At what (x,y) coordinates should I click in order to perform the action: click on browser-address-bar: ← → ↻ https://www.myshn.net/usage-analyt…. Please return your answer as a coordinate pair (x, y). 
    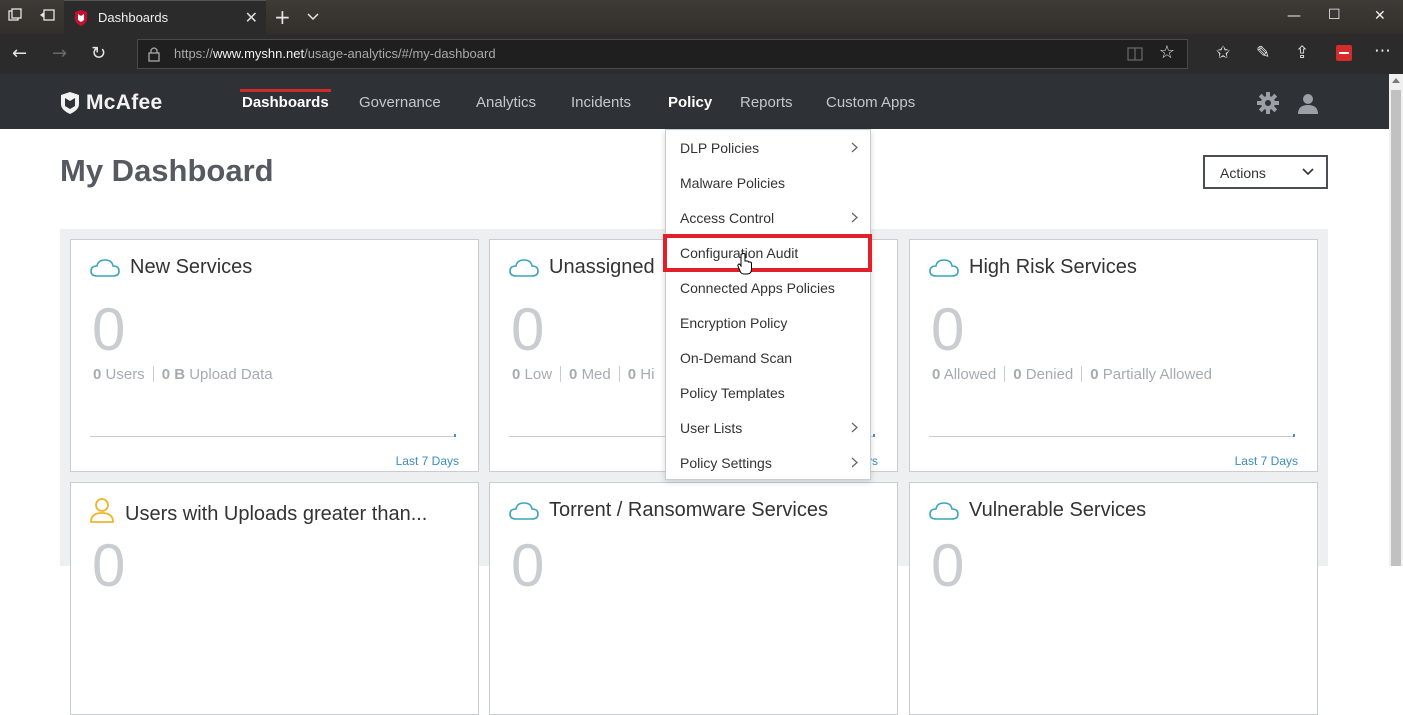
    Looking at the image, I should click on (701, 54).